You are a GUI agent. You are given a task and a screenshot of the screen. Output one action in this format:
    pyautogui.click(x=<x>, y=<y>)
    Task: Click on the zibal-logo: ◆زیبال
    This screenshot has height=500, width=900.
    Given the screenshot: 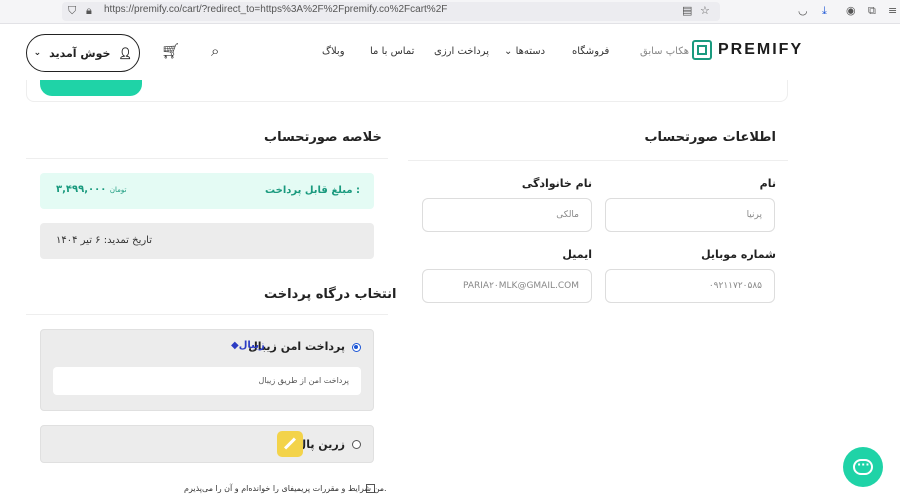 What is the action you would take?
    pyautogui.click(x=248, y=345)
    